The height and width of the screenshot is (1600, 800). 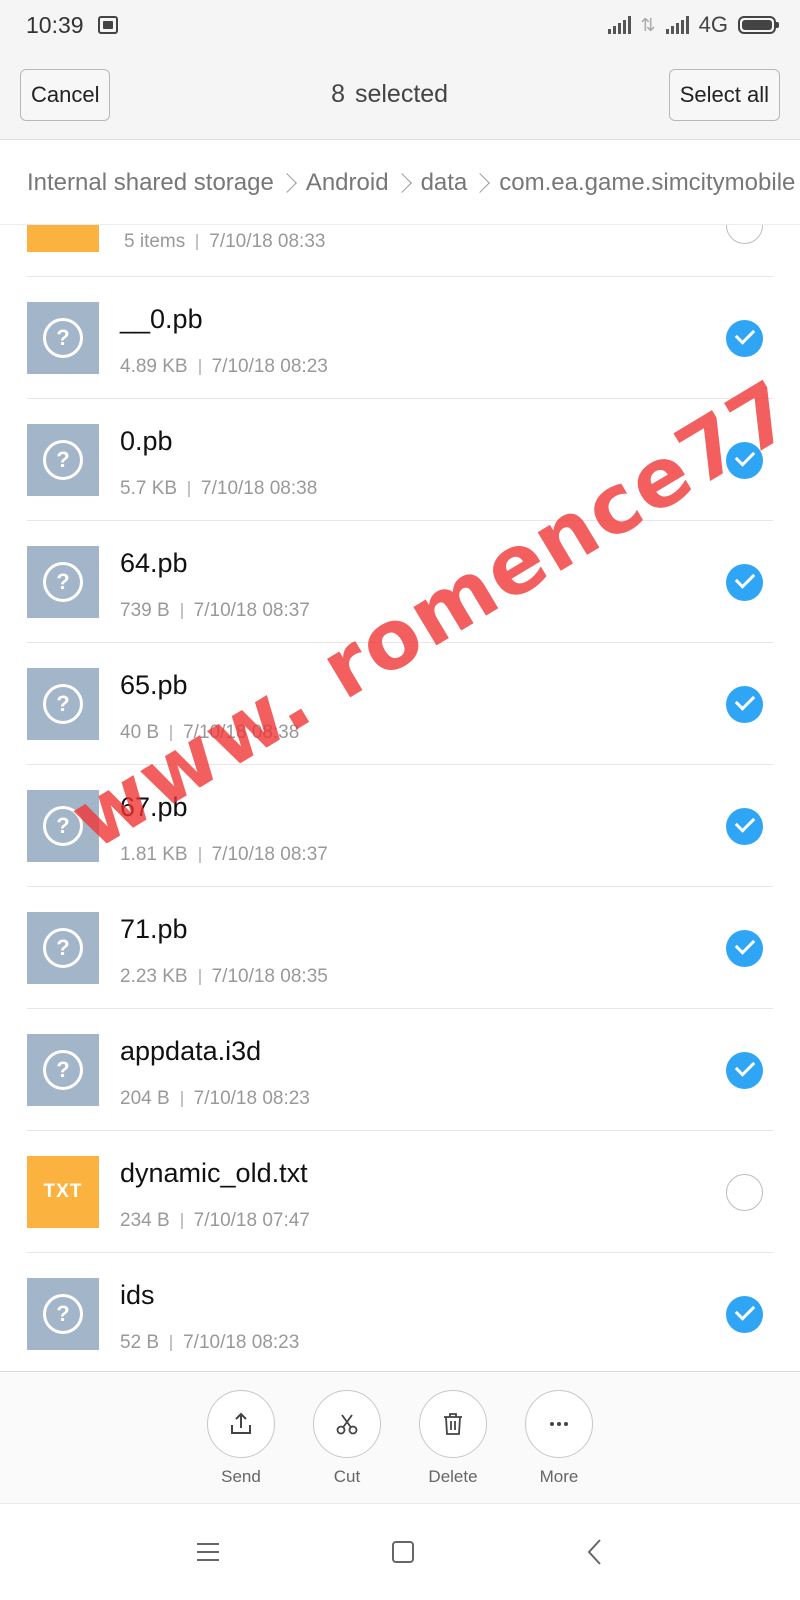 What do you see at coordinates (400, 338) in the screenshot?
I see `list-item: ? __0.pb 4.89 KB 7/10/18 08:23` at bounding box center [400, 338].